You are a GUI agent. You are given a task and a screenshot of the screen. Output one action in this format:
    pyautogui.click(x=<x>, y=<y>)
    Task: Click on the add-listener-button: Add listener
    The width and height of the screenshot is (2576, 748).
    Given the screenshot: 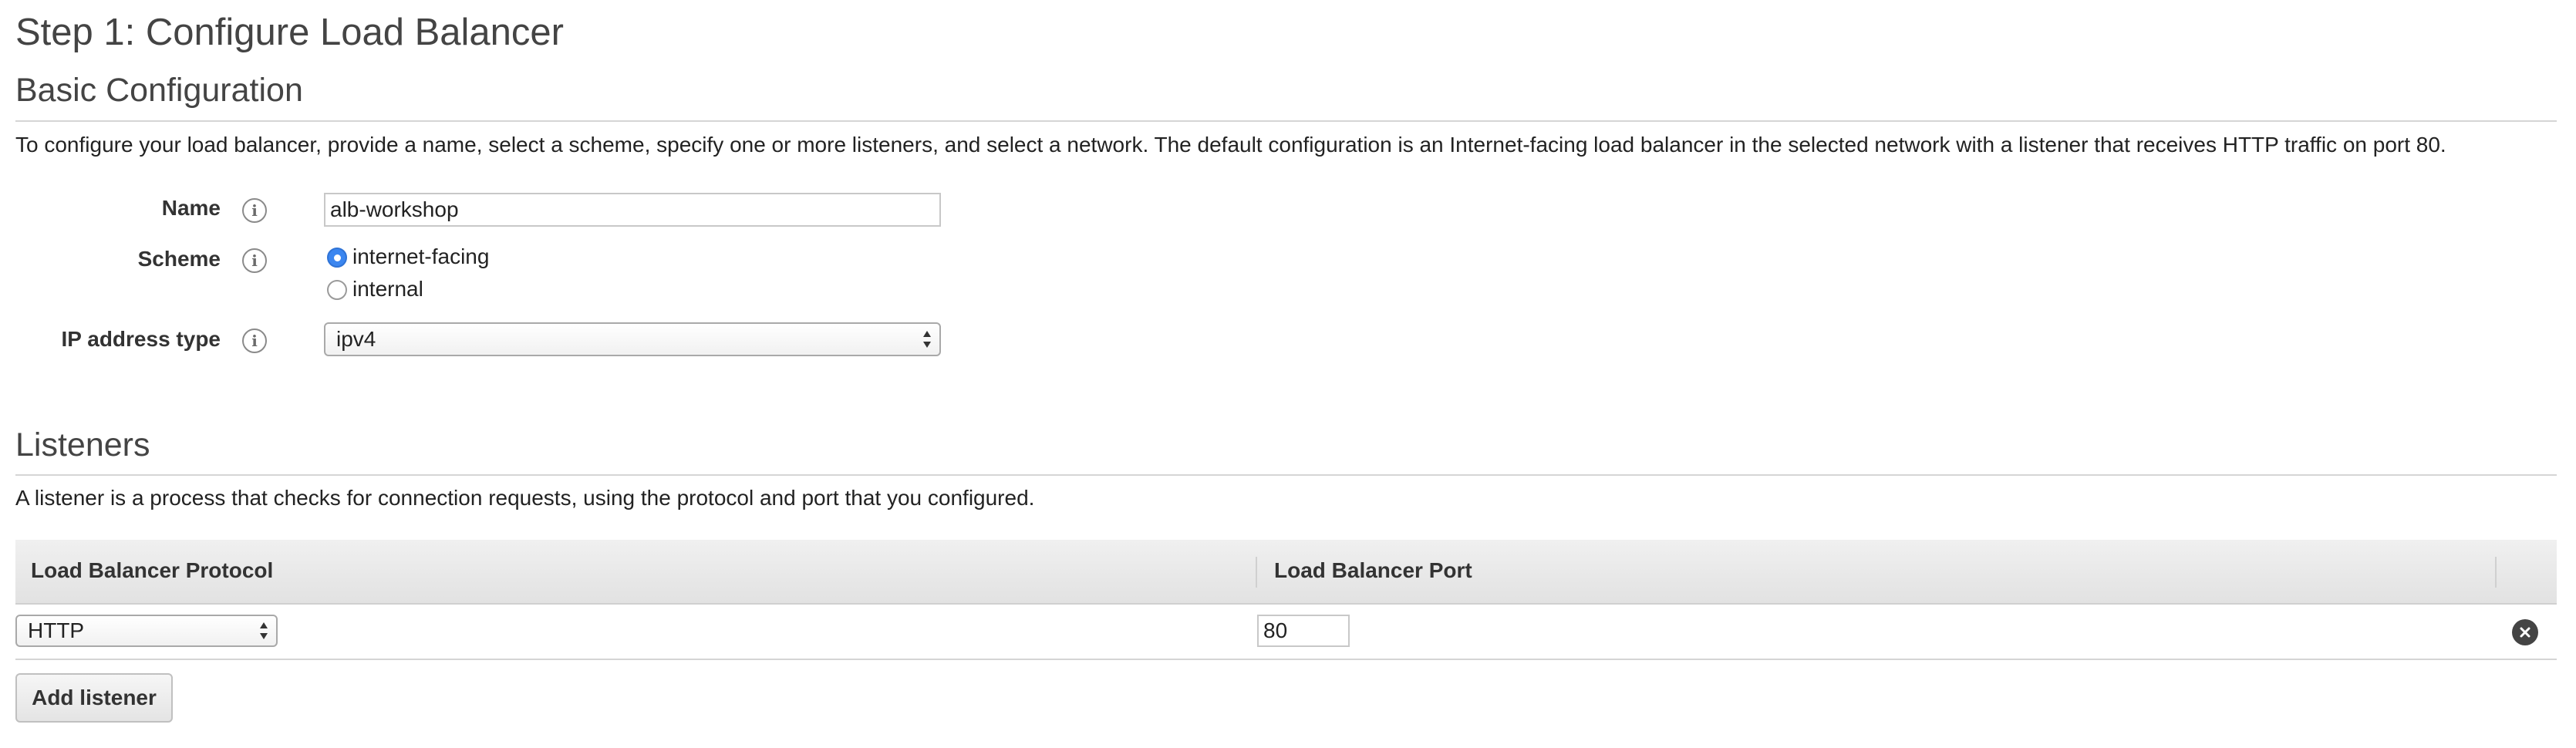 What is the action you would take?
    pyautogui.click(x=94, y=698)
    